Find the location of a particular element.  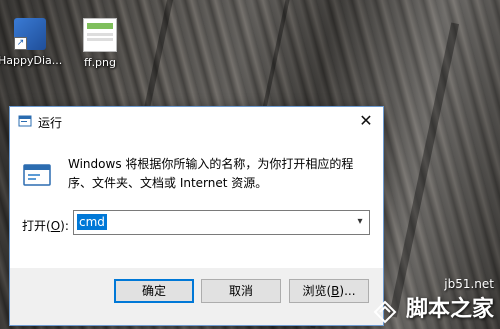

chevron-down-icon: ▾ is located at coordinates (360, 222).